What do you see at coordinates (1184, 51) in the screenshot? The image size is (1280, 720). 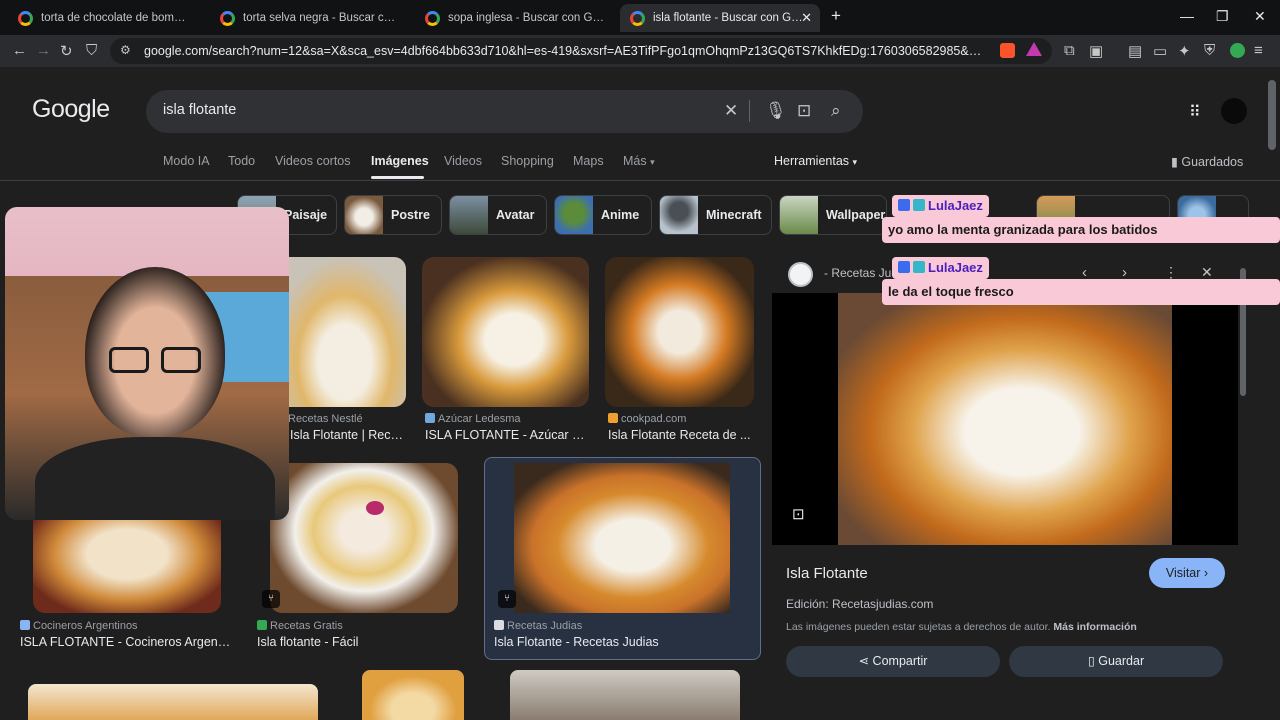 I see `leo-ai-icon: ✦` at bounding box center [1184, 51].